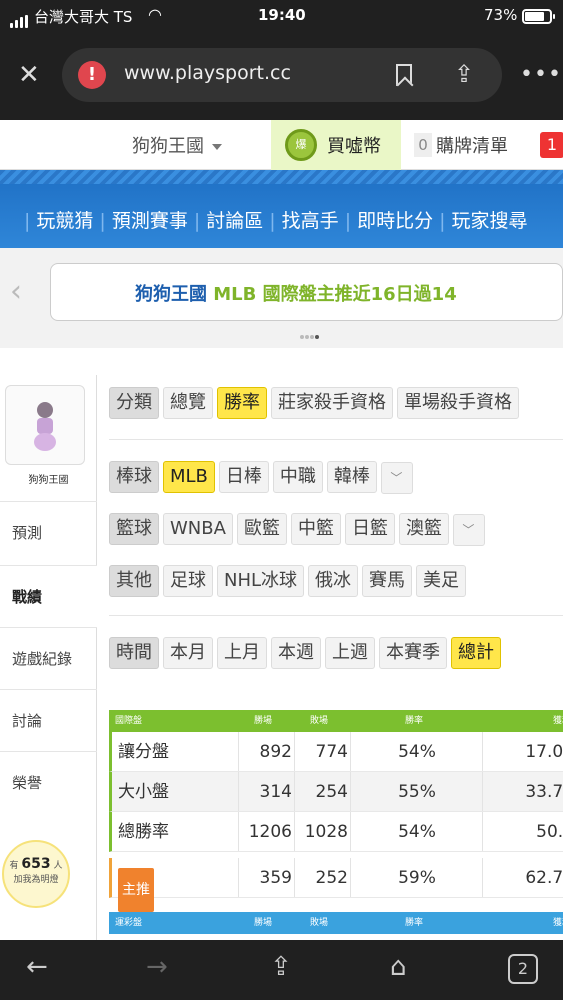 Image resolution: width=563 pixels, height=1000 pixels. Describe the element at coordinates (395, 221) in the screenshot. I see `menu-item-live-score: 即時比分` at that location.